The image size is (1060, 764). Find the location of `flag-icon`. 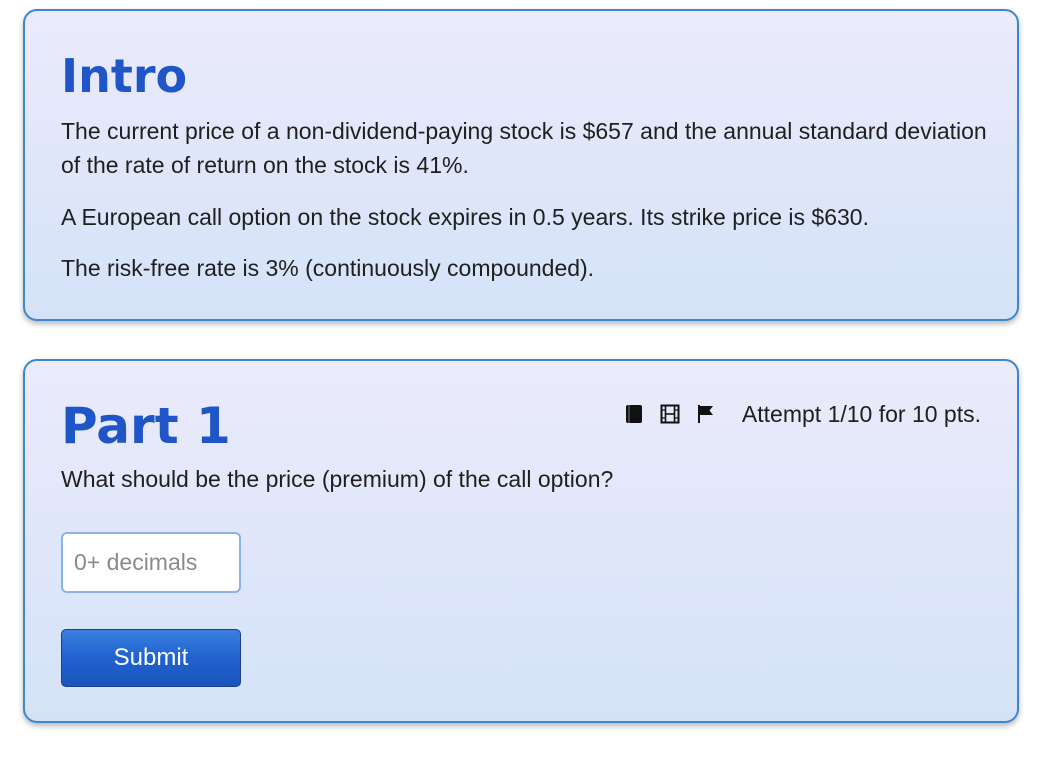

flag-icon is located at coordinates (706, 414).